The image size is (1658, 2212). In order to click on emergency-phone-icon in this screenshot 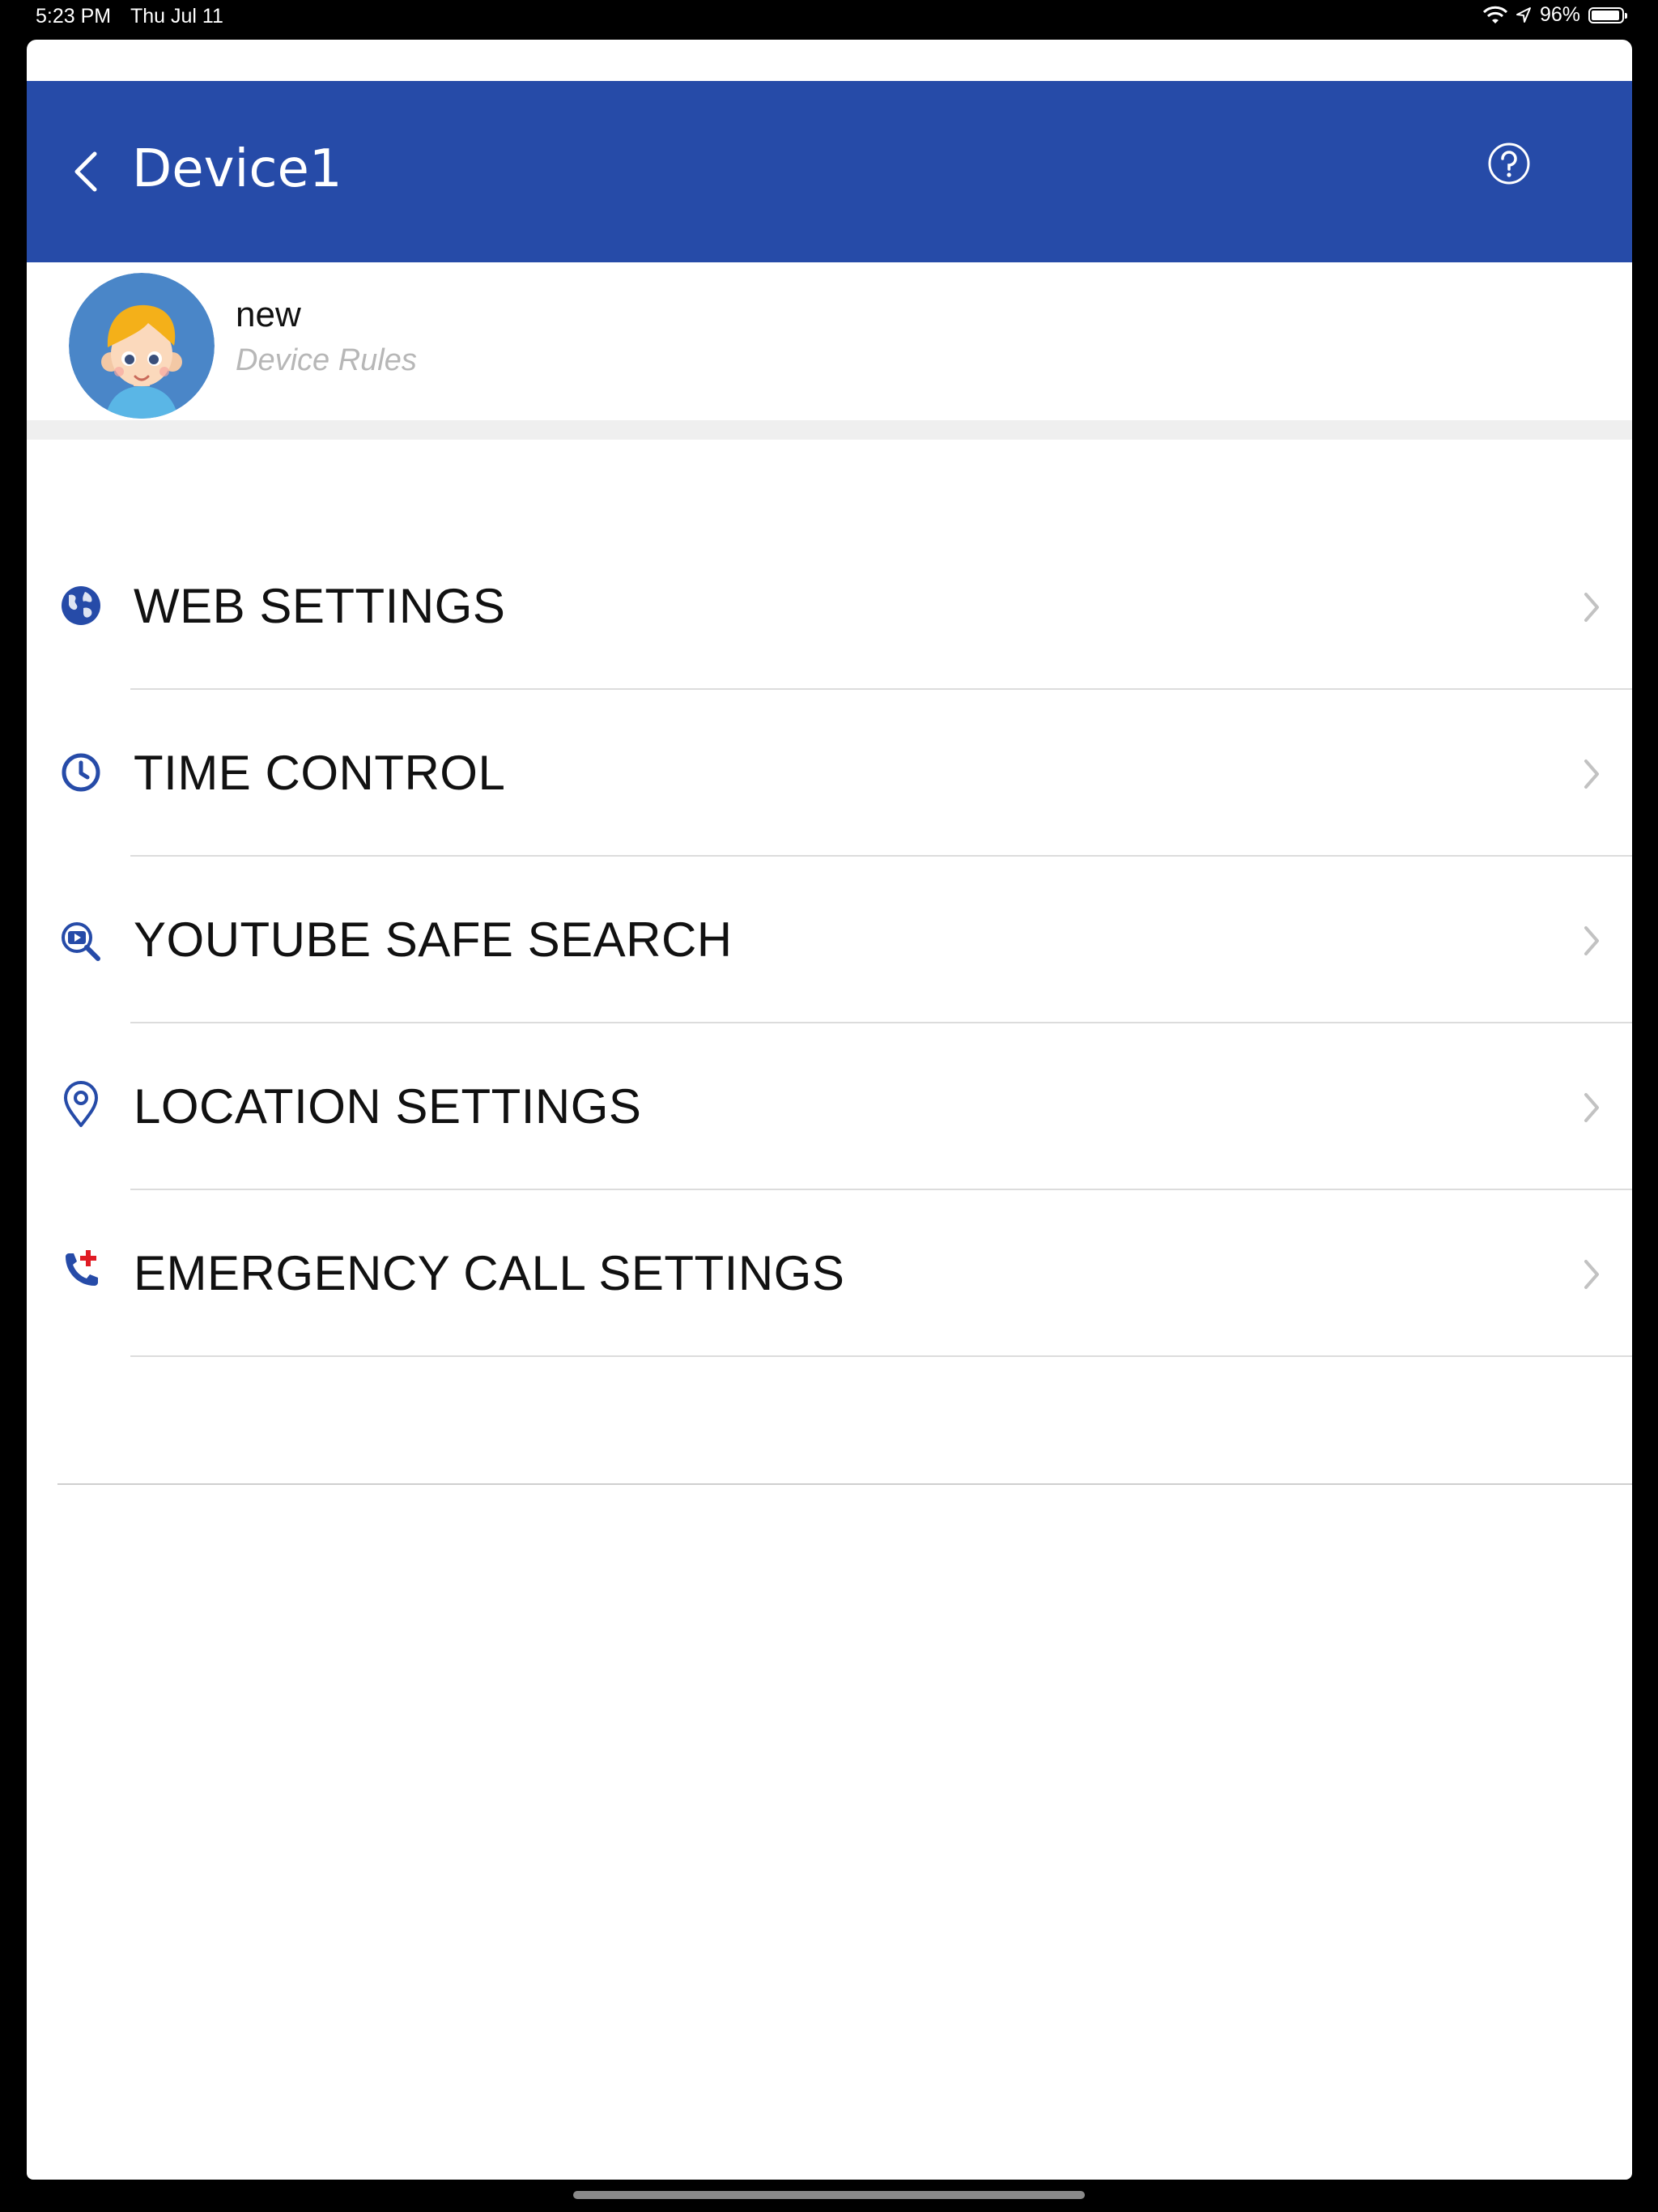, I will do `click(82, 1268)`.